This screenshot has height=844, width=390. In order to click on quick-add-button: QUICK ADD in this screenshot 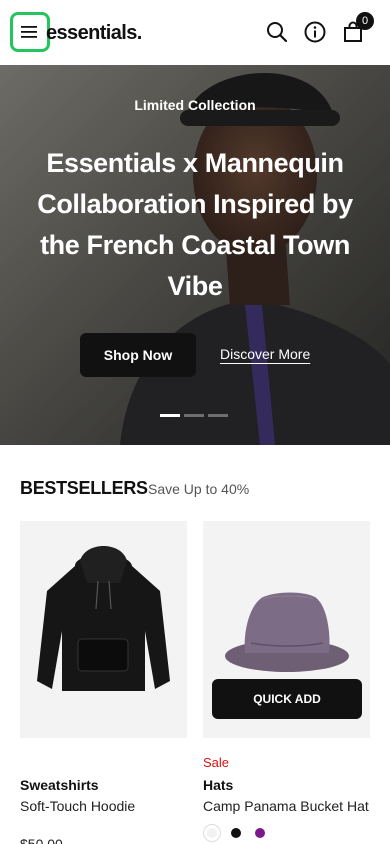, I will do `click(287, 699)`.